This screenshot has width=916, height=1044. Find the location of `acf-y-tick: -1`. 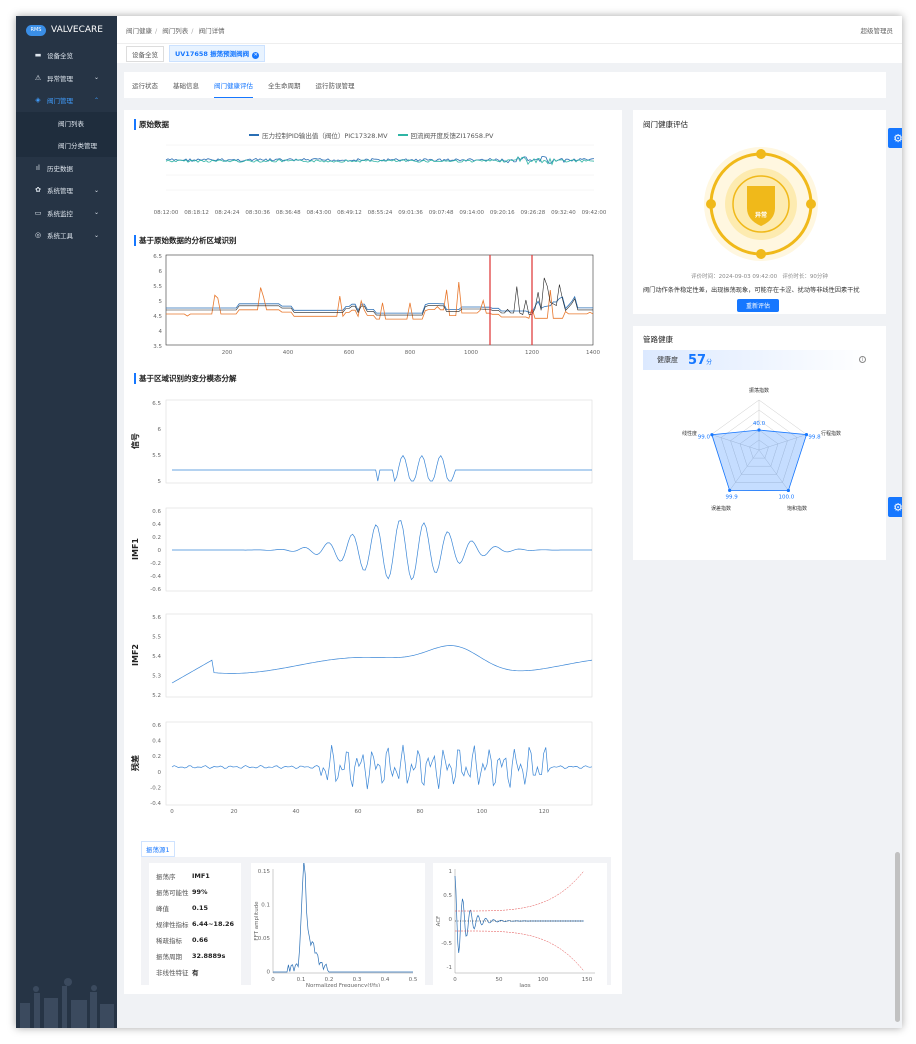

acf-y-tick: -1 is located at coordinates (449, 968).